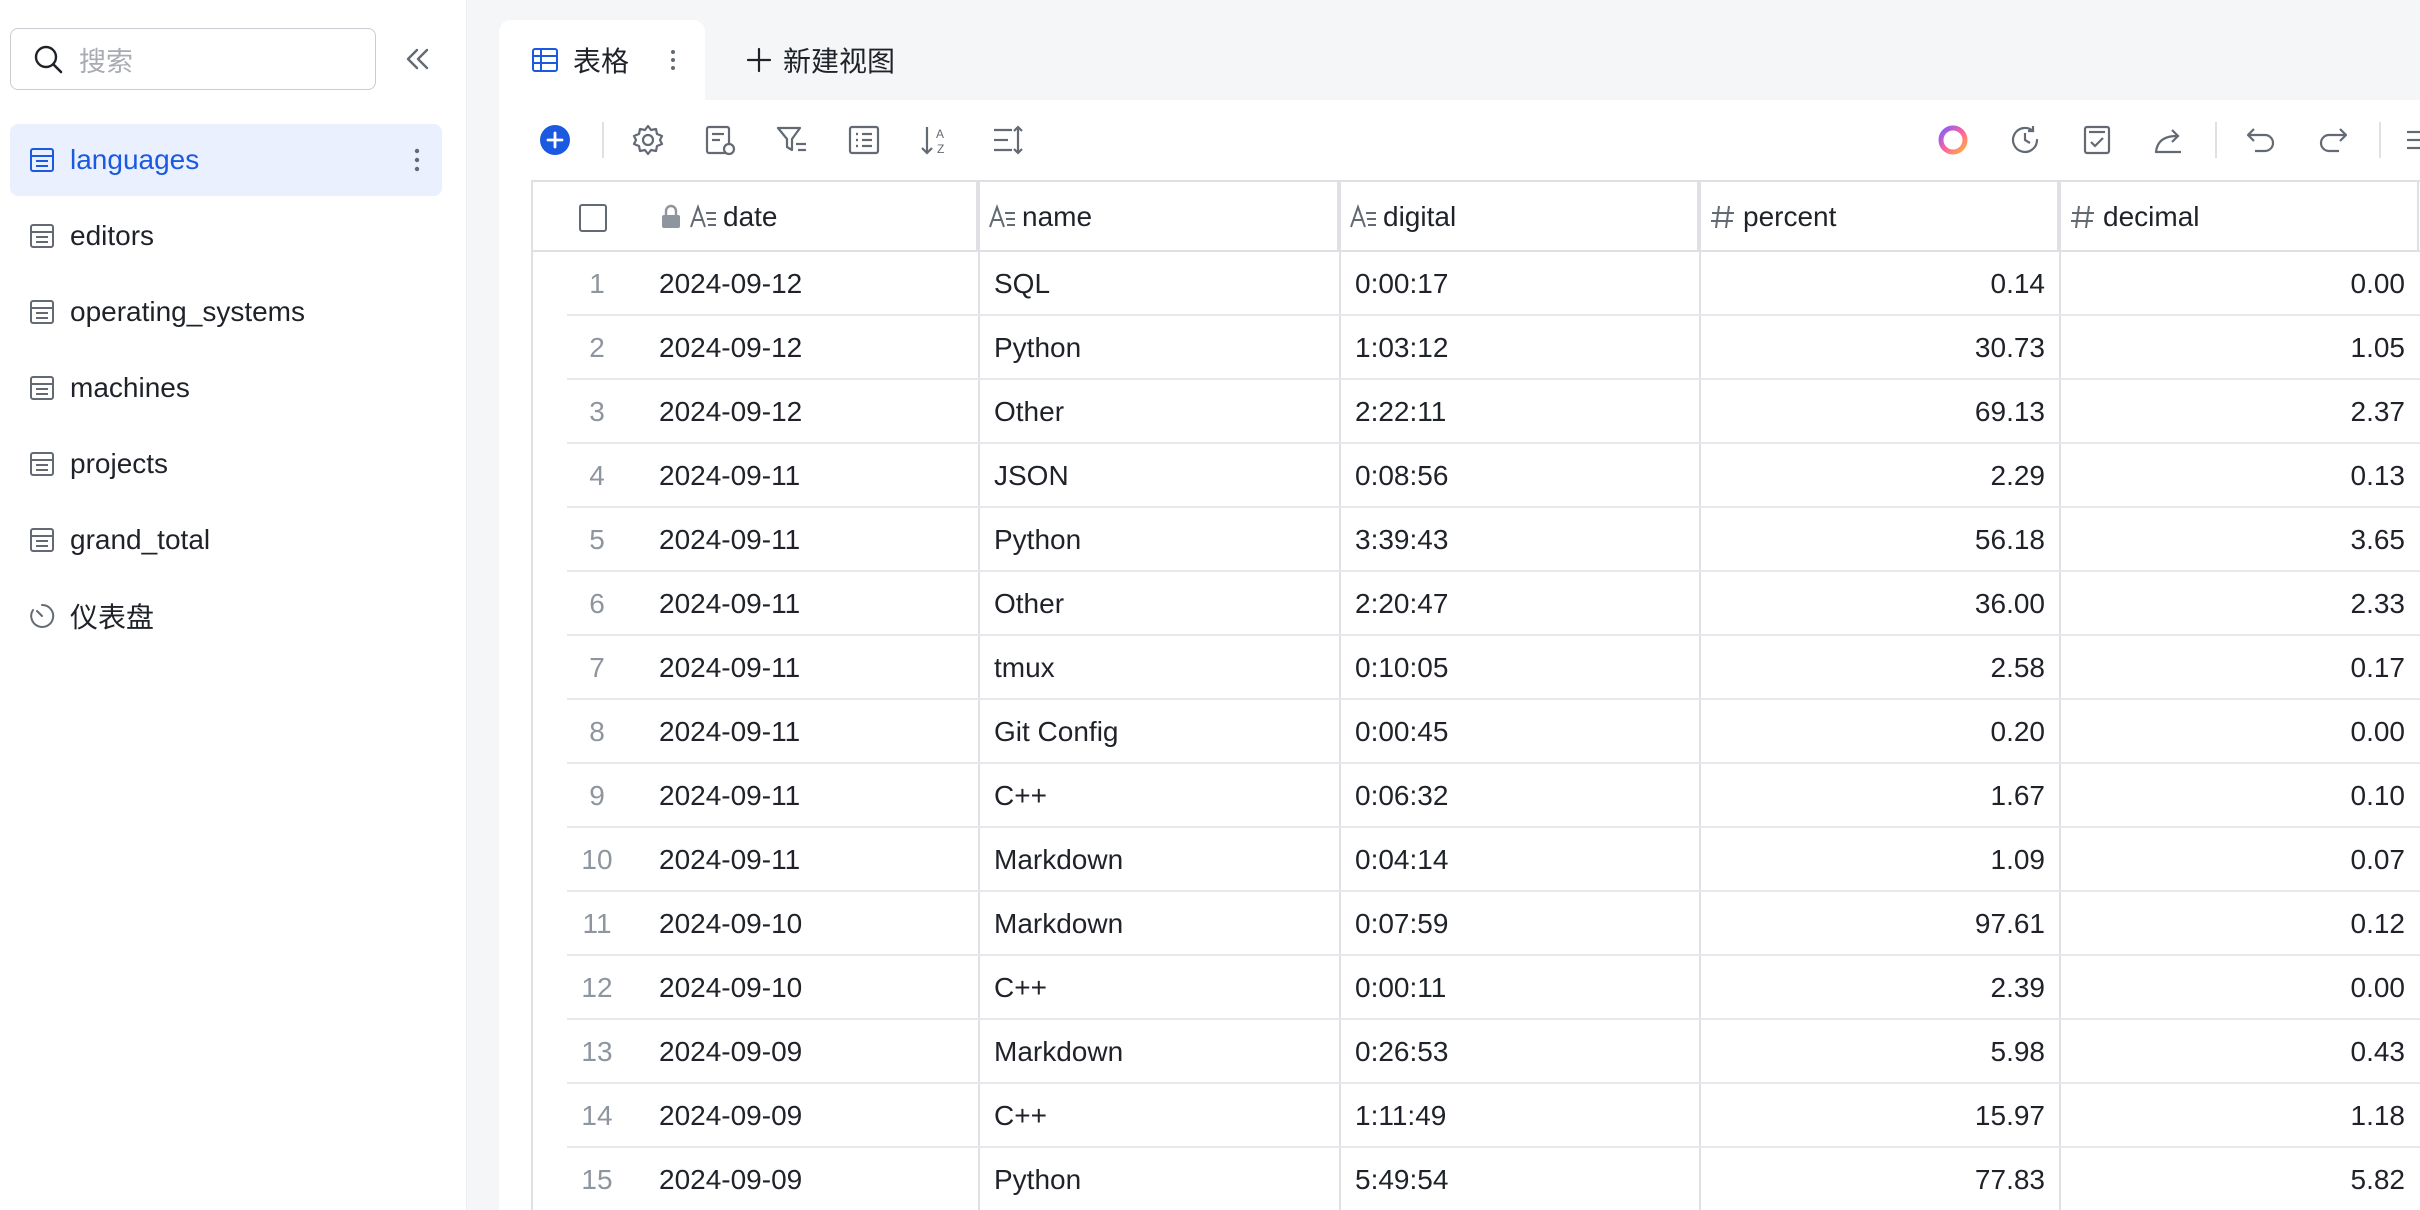 This screenshot has width=2420, height=1210. What do you see at coordinates (1872, 924) in the screenshot?
I see `cell-percent: 97.61` at bounding box center [1872, 924].